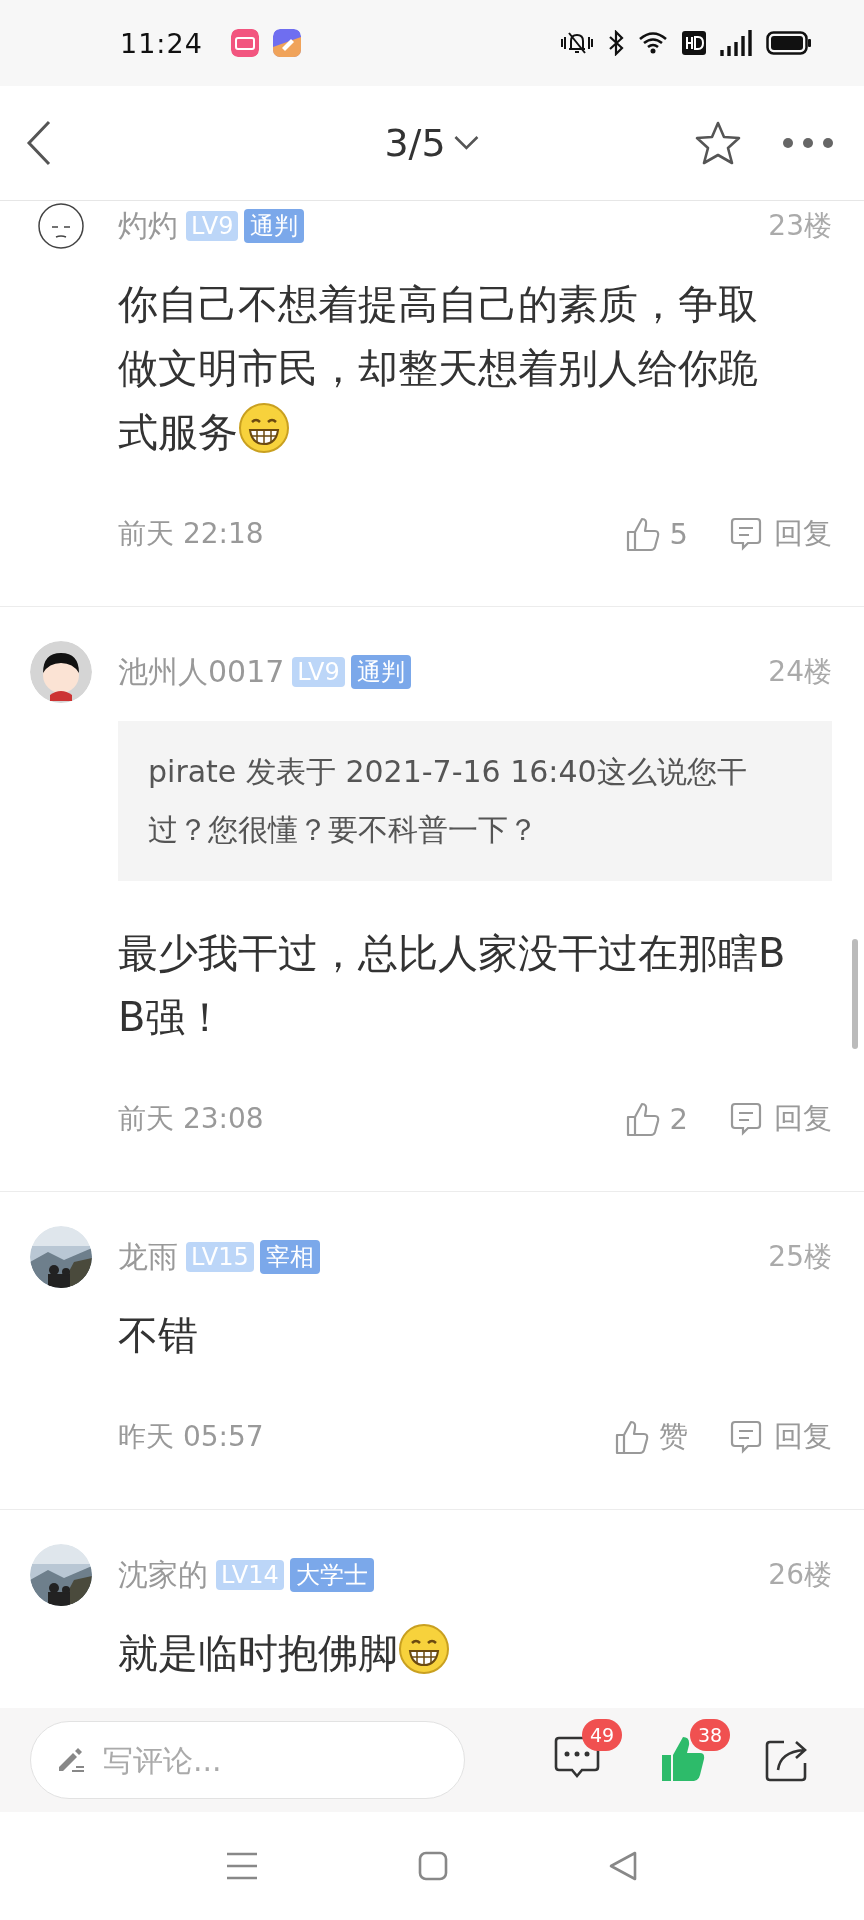 Image resolution: width=864 pixels, height=1920 pixels. I want to click on comment-text: 你自己不想着提高自己的素质，争取做文明市民，却整天想着别人给你跪式服务, so click(438, 368).